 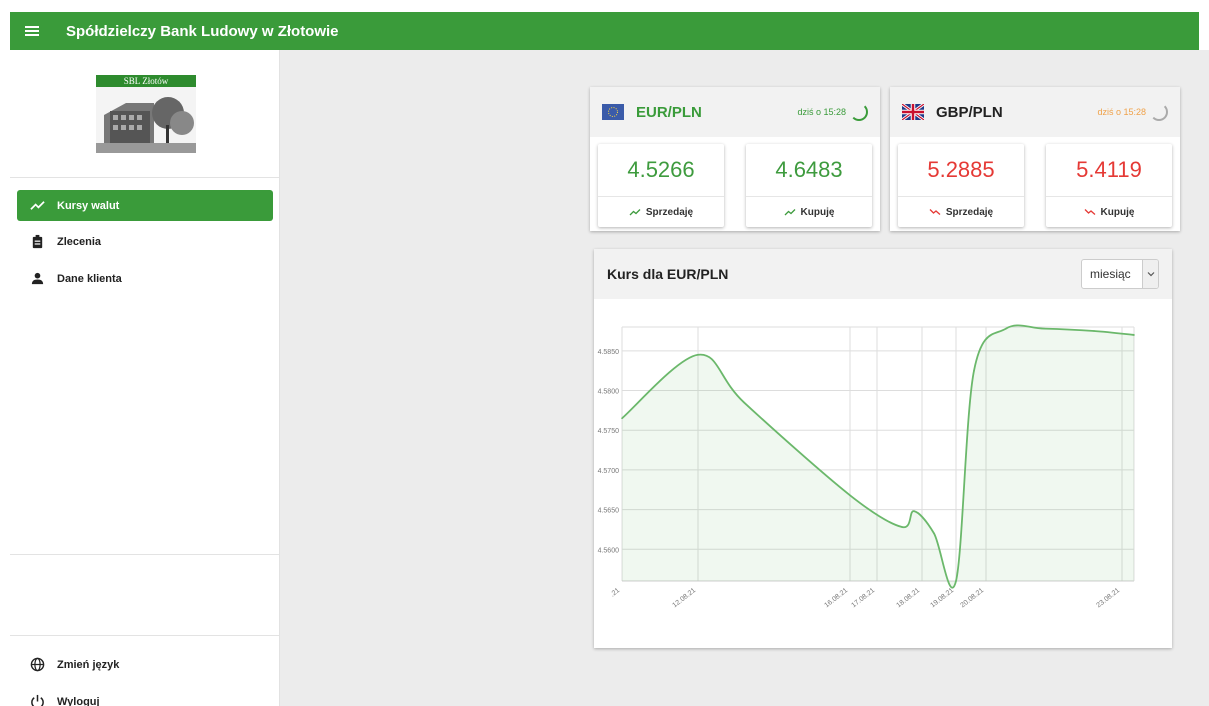 What do you see at coordinates (89, 278) in the screenshot?
I see `sidebar-item-label: Dane klienta` at bounding box center [89, 278].